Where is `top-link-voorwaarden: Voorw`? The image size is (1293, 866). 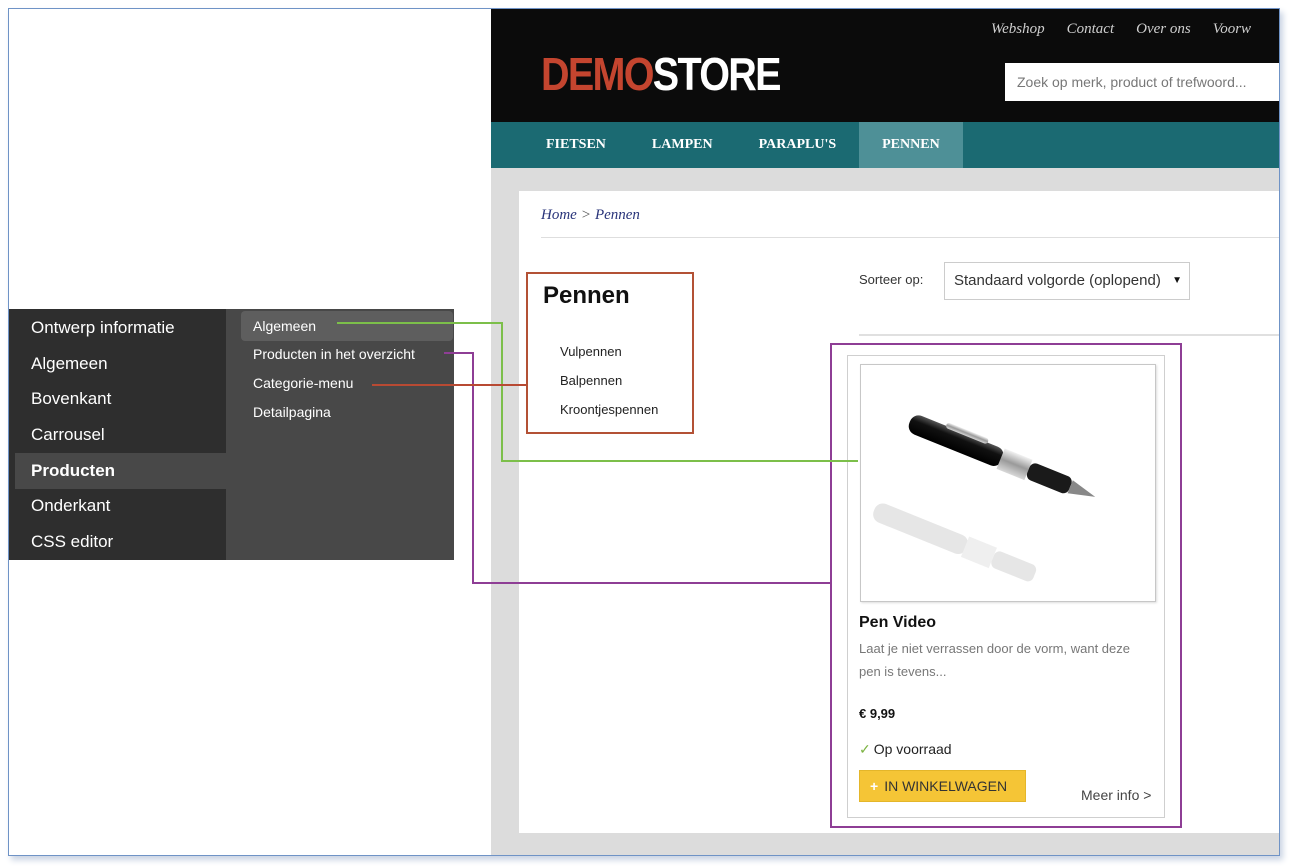 top-link-voorwaarden: Voorw is located at coordinates (1232, 29).